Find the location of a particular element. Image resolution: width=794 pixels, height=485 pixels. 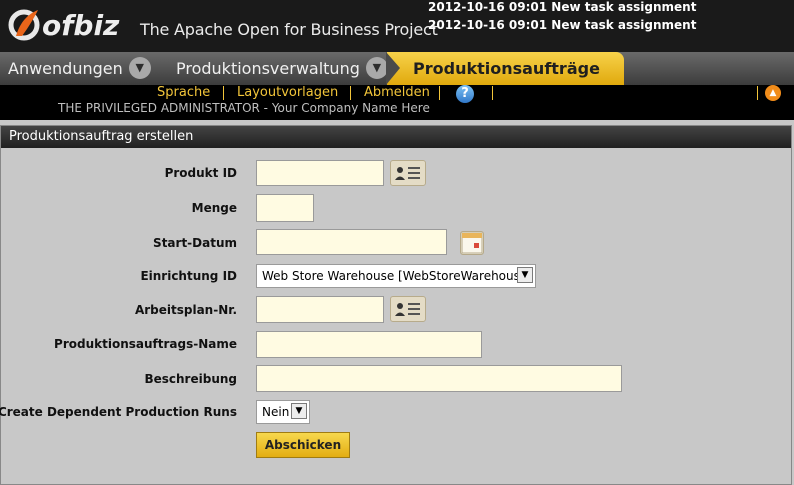

label-start-datum: Start-Datum is located at coordinates (195, 243).